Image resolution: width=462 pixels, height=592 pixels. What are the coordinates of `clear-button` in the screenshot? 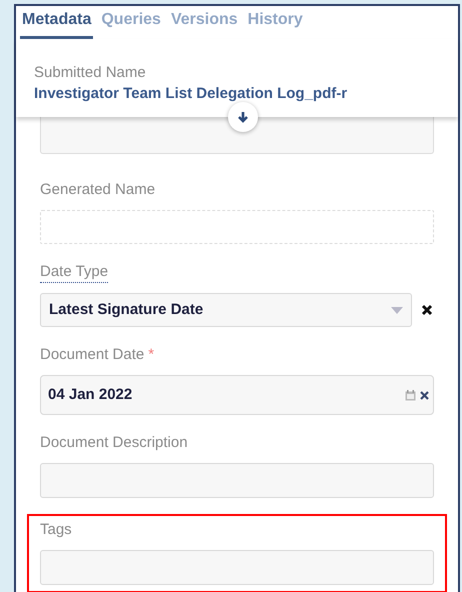 It's located at (427, 310).